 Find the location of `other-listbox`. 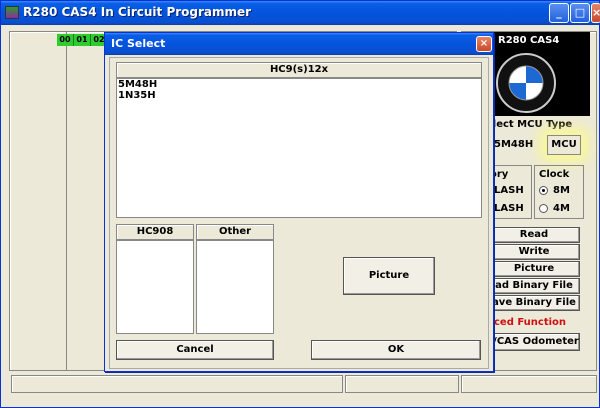

other-listbox is located at coordinates (235, 287).